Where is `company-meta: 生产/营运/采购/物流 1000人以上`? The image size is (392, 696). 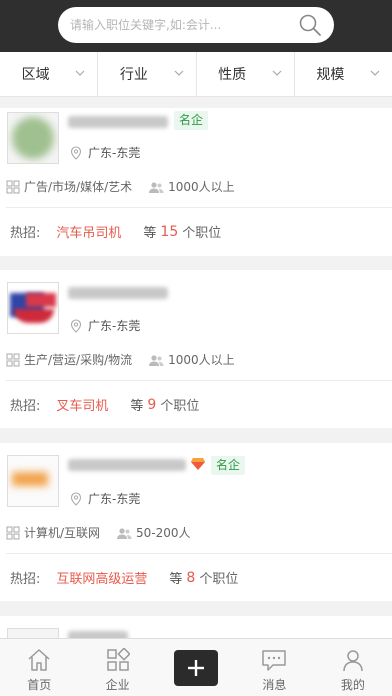
company-meta: 生产/营运/采购/物流 1000人以上 is located at coordinates (120, 359).